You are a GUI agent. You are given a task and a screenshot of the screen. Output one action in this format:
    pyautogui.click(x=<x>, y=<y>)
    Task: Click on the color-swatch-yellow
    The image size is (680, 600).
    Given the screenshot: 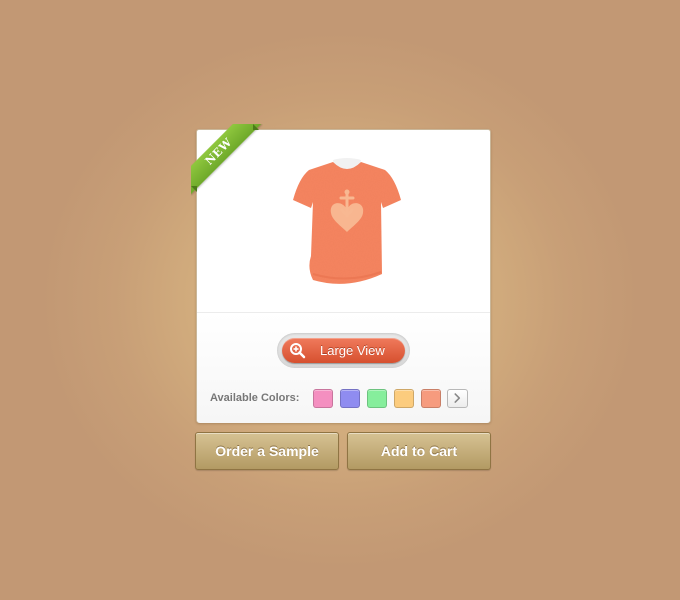 What is the action you would take?
    pyautogui.click(x=404, y=398)
    